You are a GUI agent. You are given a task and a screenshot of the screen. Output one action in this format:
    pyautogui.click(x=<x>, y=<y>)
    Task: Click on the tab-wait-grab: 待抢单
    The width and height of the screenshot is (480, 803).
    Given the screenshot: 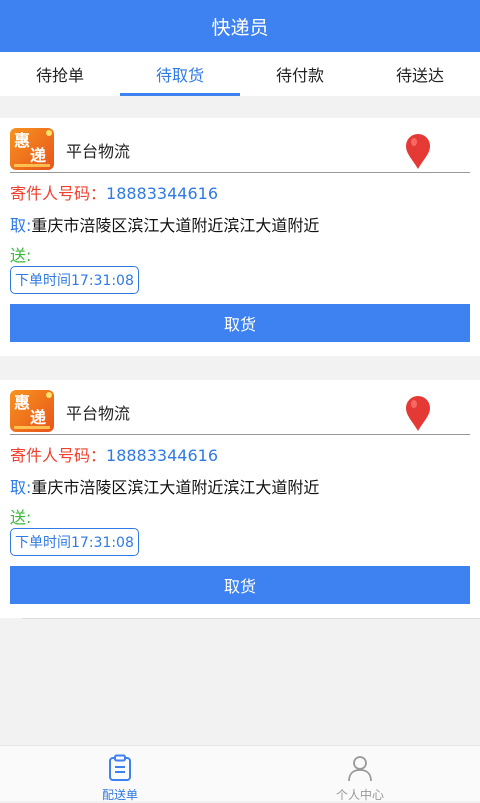 What is the action you would take?
    pyautogui.click(x=60, y=74)
    